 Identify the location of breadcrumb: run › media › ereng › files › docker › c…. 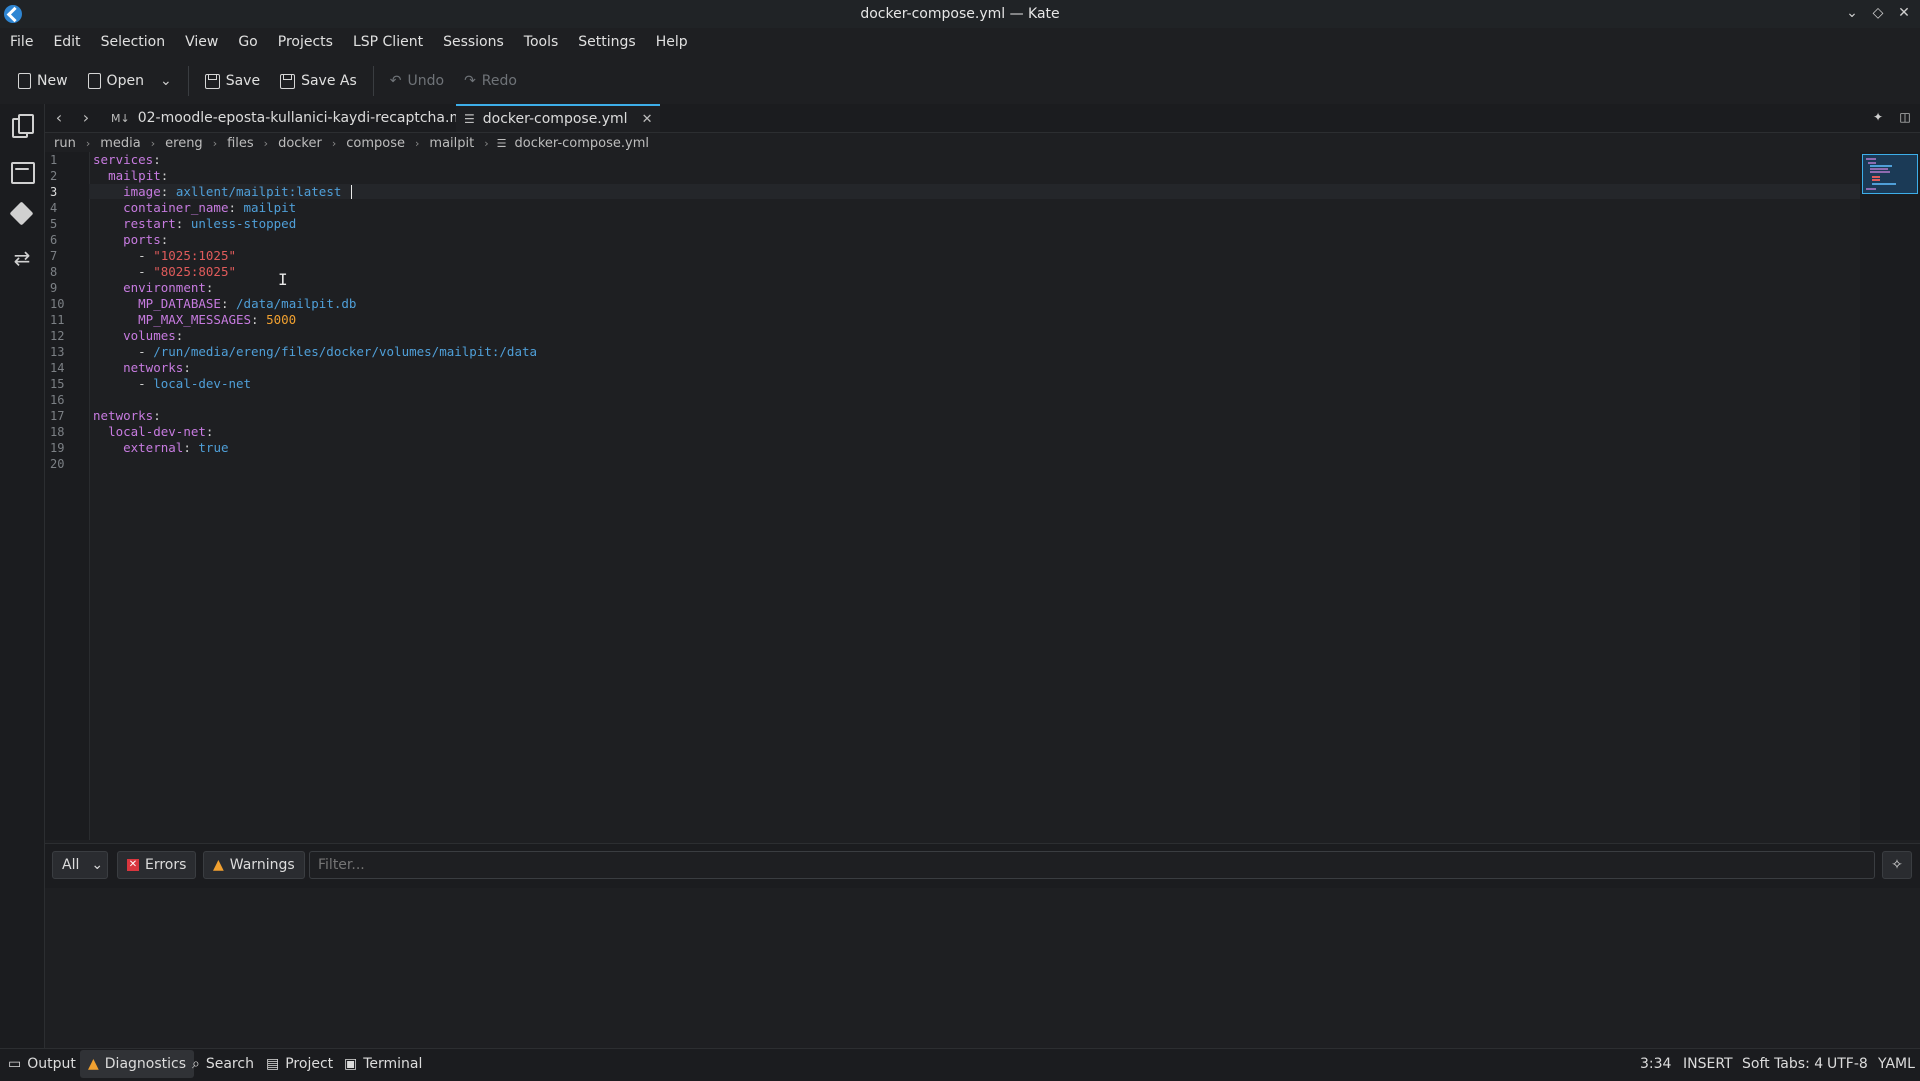
(351, 143).